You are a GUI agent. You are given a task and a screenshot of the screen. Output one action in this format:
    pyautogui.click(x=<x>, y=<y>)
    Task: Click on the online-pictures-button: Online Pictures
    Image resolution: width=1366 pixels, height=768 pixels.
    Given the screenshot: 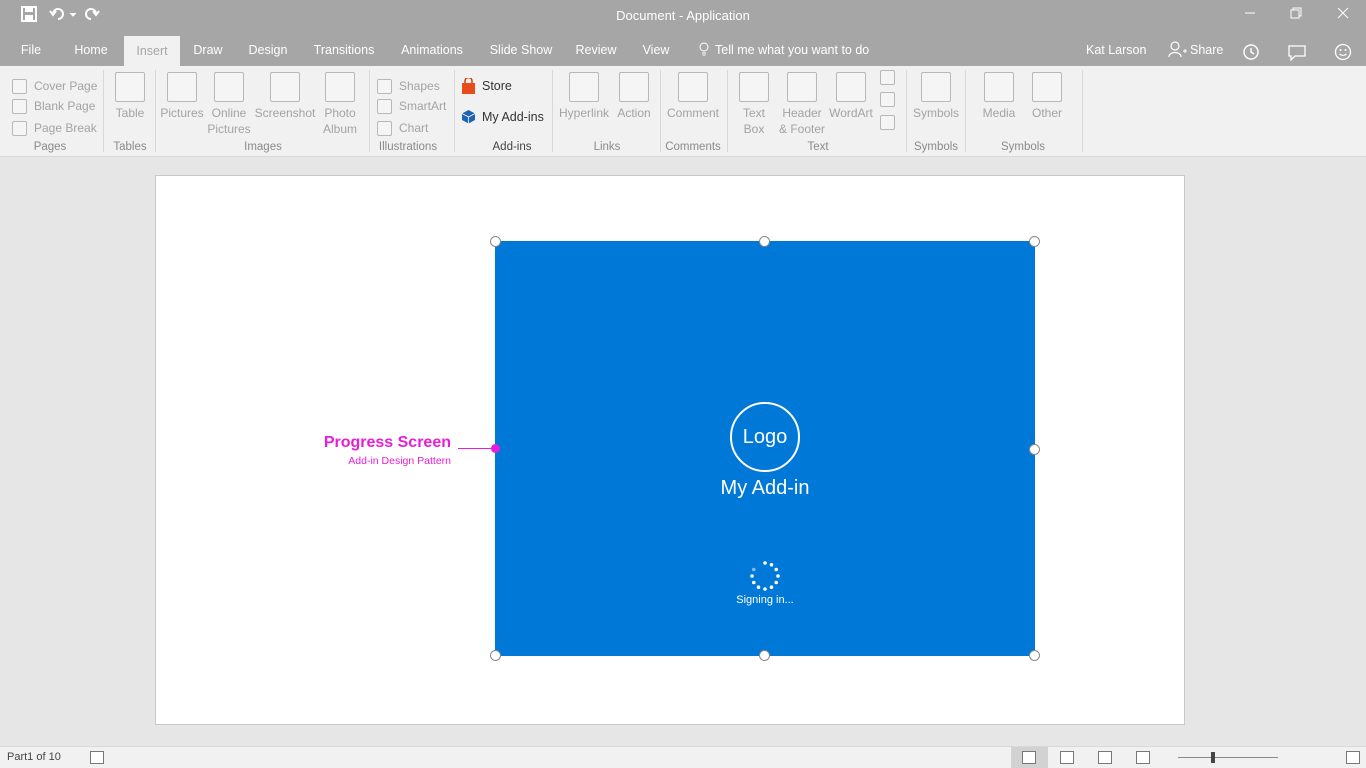 What is the action you would take?
    pyautogui.click(x=229, y=104)
    